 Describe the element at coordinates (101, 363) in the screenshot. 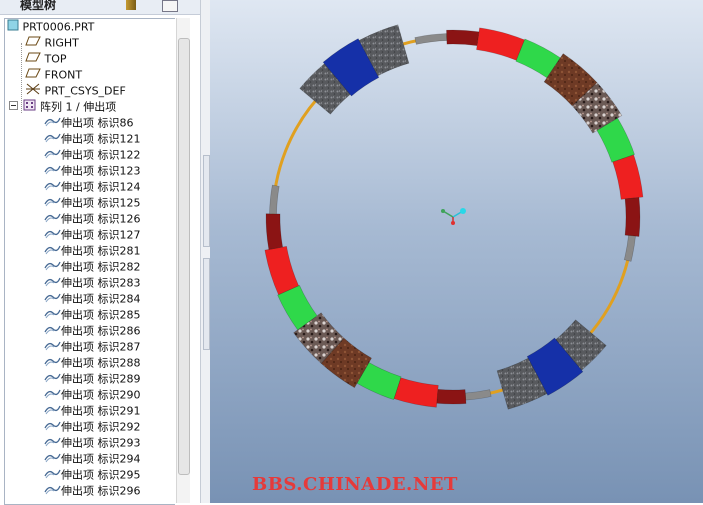

I see `tree-item-label: 伸出项 标识288` at that location.